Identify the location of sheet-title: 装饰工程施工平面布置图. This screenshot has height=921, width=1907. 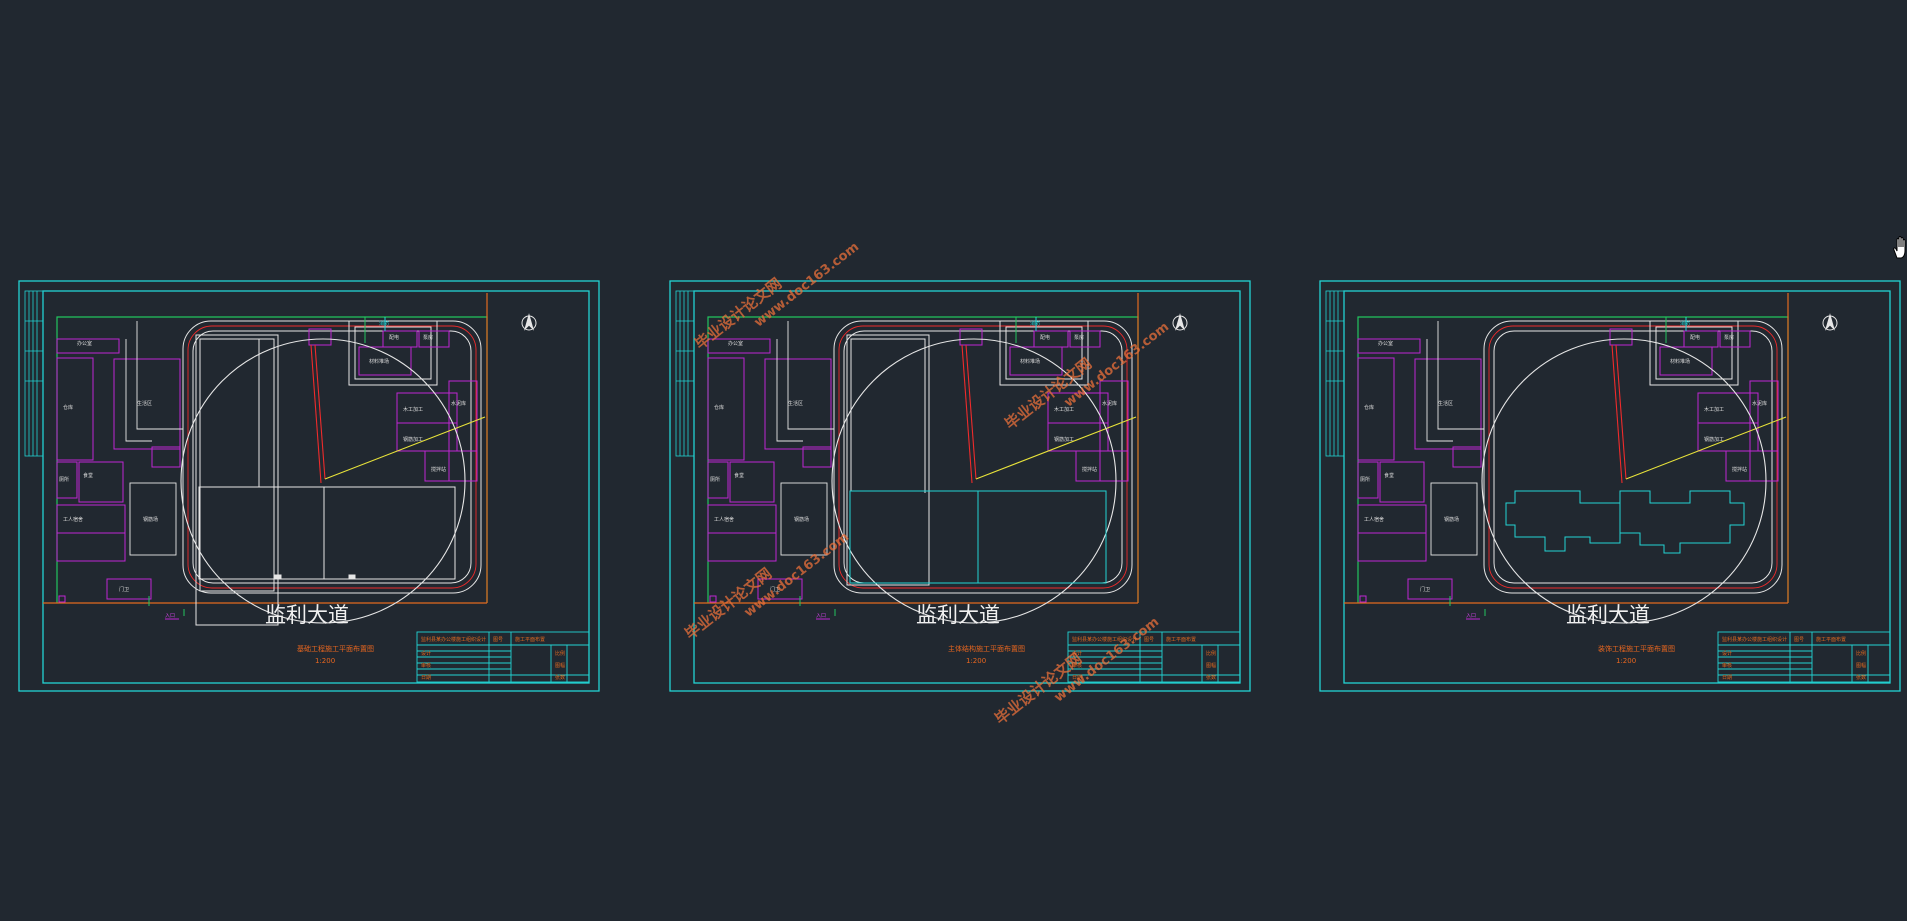
(1636, 648).